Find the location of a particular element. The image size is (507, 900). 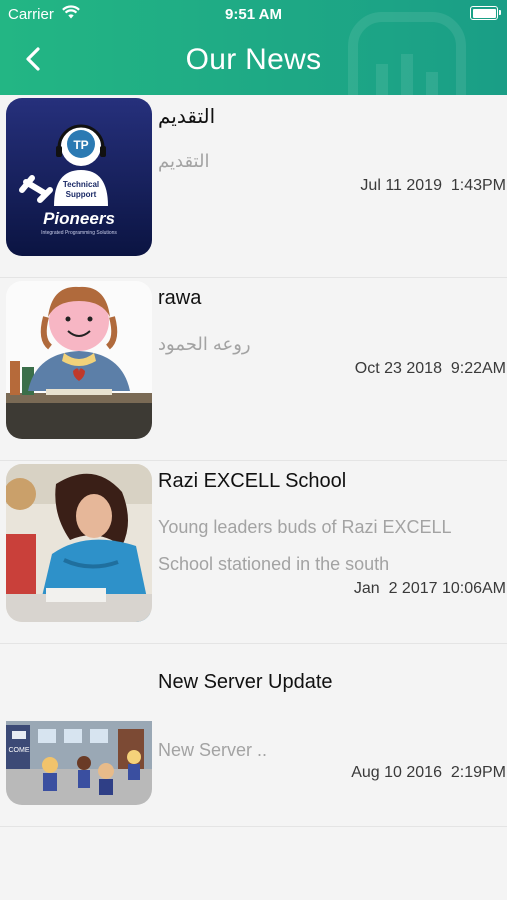

thumb-badge: TP is located at coordinates (80, 145).